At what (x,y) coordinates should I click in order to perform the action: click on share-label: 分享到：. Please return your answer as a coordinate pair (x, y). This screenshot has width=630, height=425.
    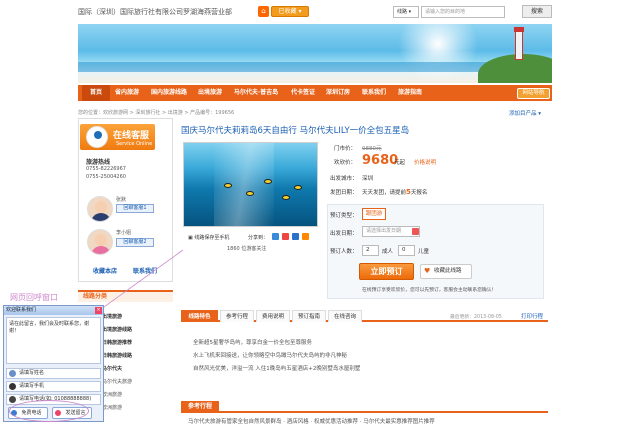
    Looking at the image, I should click on (258, 238).